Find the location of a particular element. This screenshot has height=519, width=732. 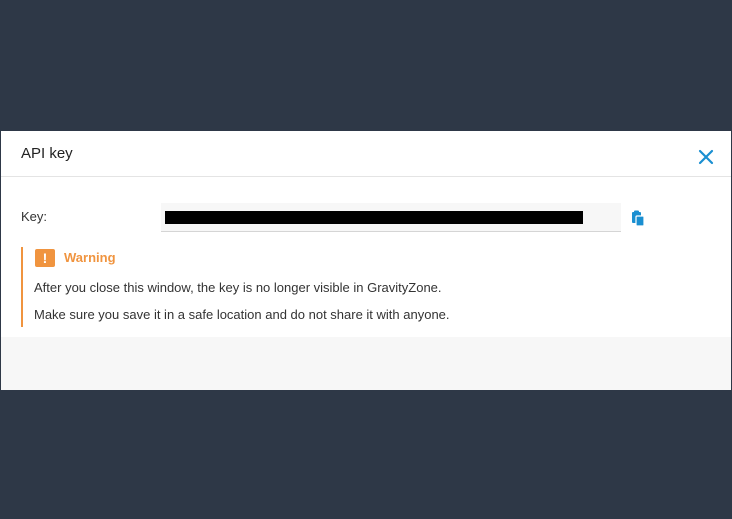

key-field is located at coordinates (391, 217).